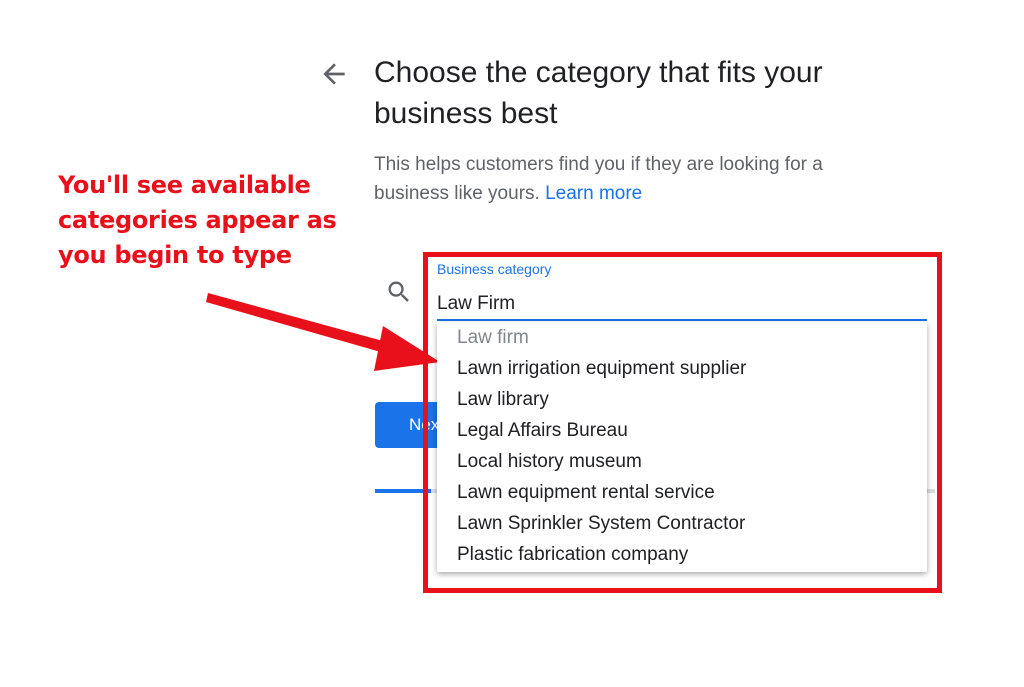 The width and height of the screenshot is (1024, 687). What do you see at coordinates (682, 320) in the screenshot?
I see `input-underline` at bounding box center [682, 320].